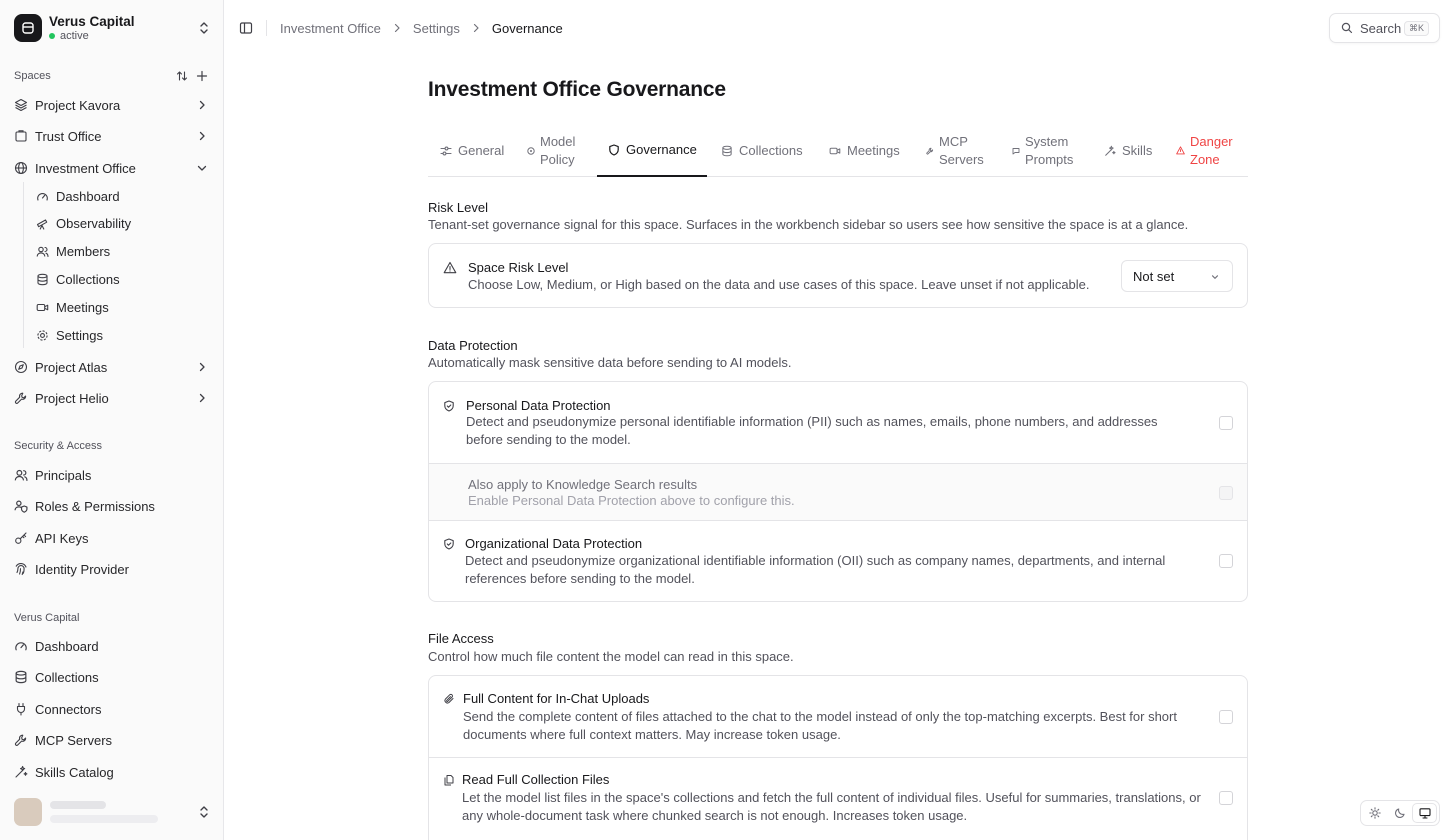 The image size is (1454, 840). Describe the element at coordinates (762, 150) in the screenshot. I see `tab-collections: Collections` at that location.